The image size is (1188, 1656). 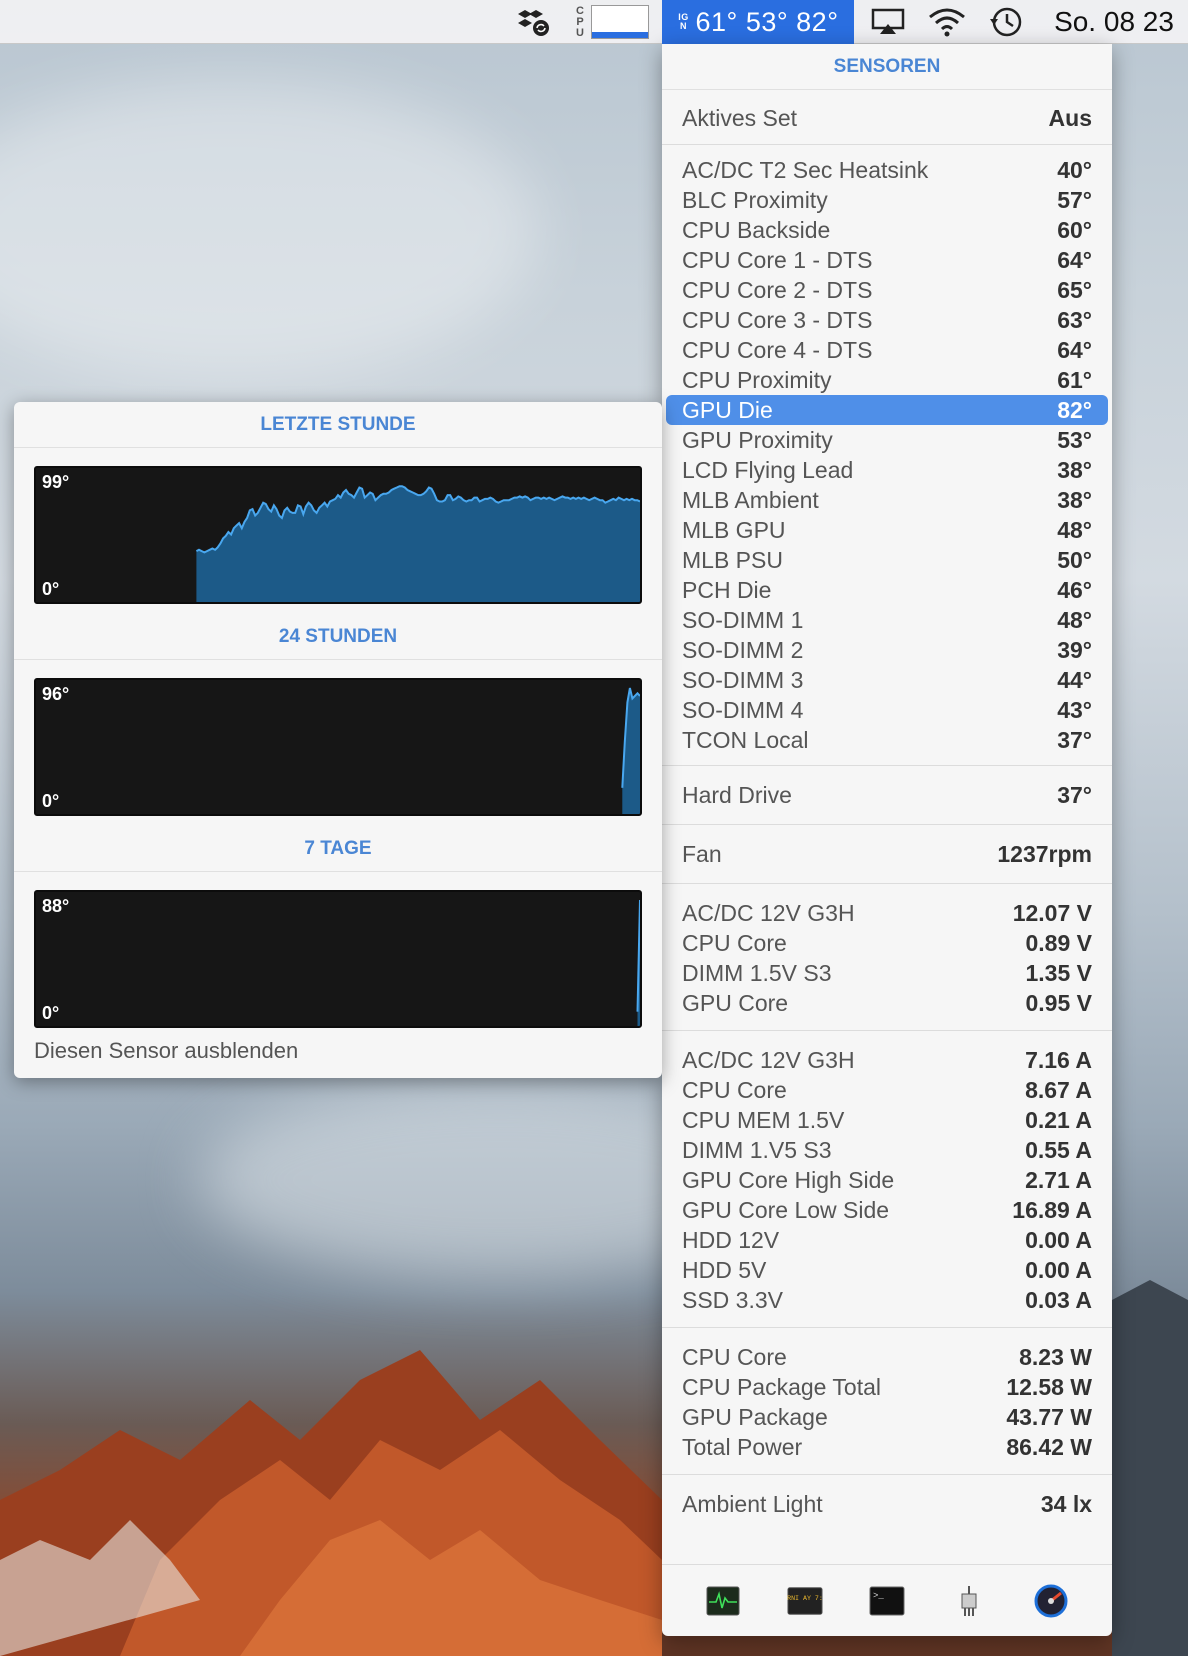 What do you see at coordinates (887, 1447) in the screenshot?
I see `sensor-row: Total Power 86.42 W` at bounding box center [887, 1447].